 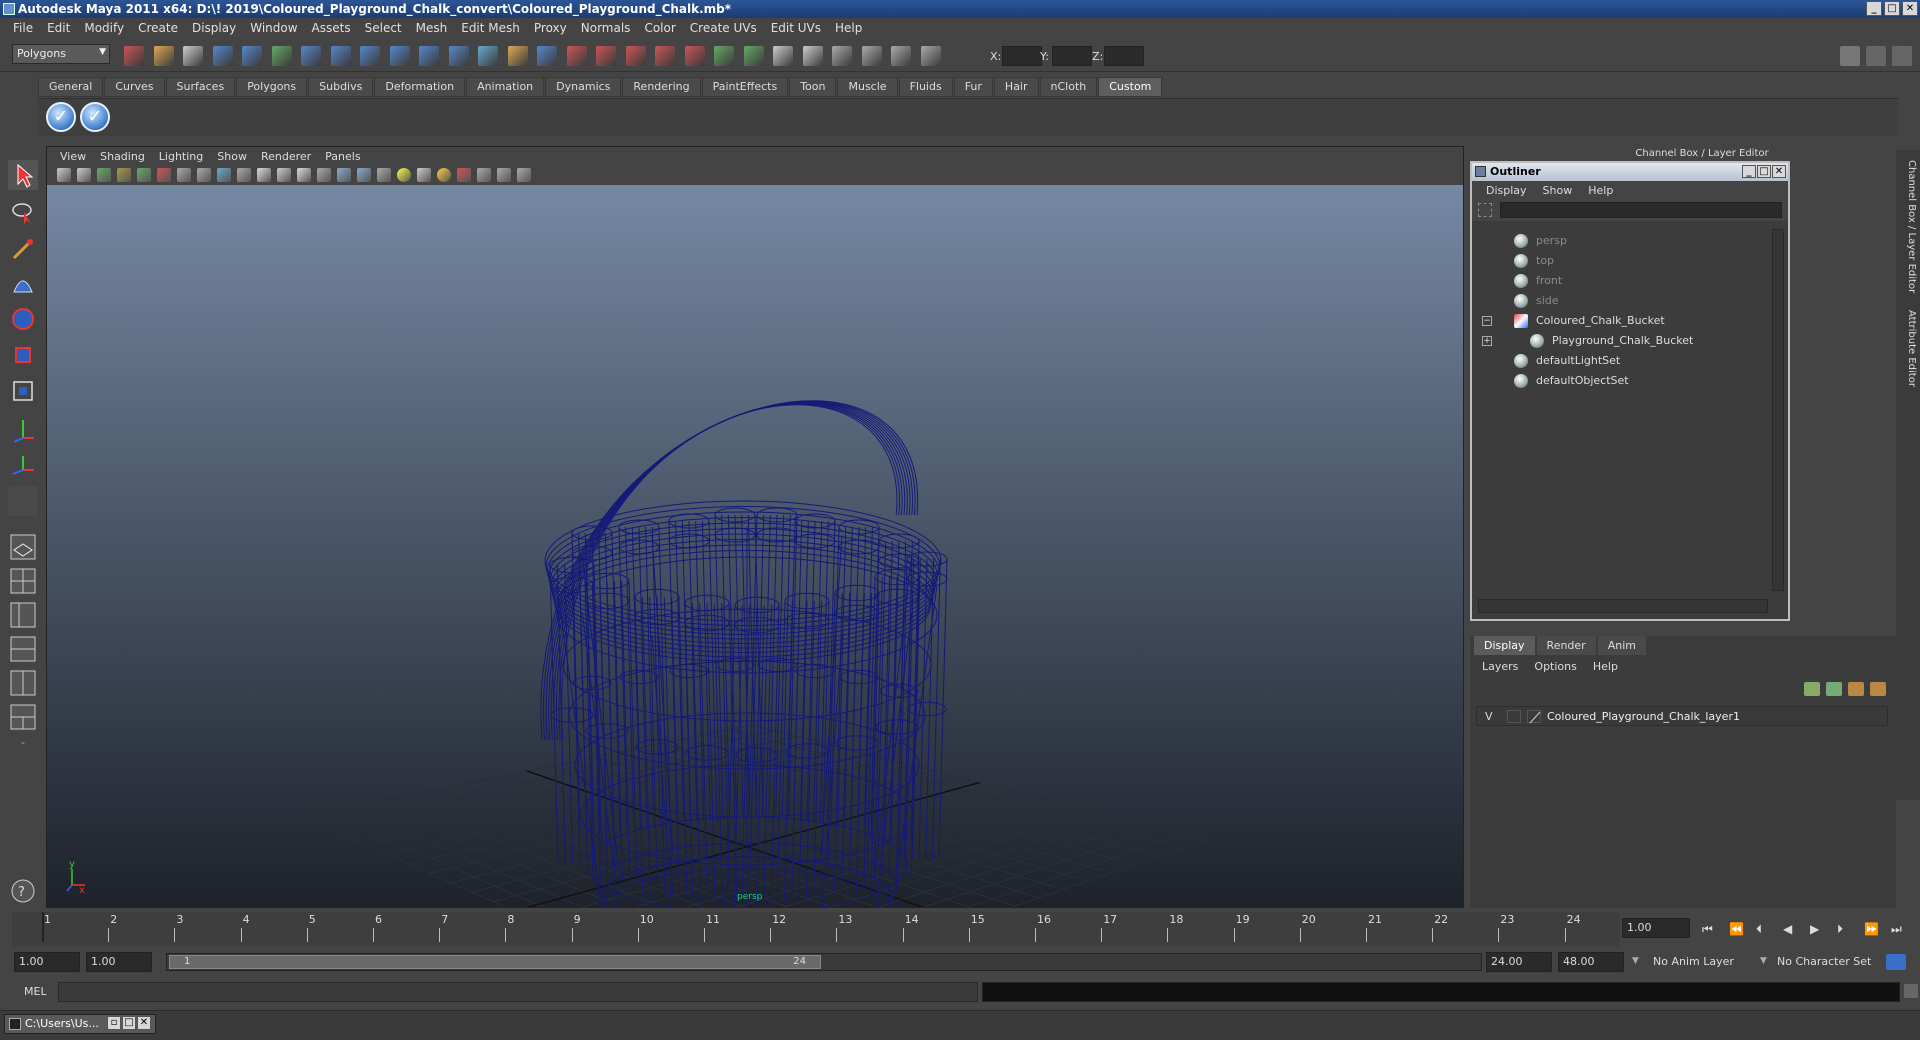 I want to click on check-icon: ✓, so click(x=61, y=117).